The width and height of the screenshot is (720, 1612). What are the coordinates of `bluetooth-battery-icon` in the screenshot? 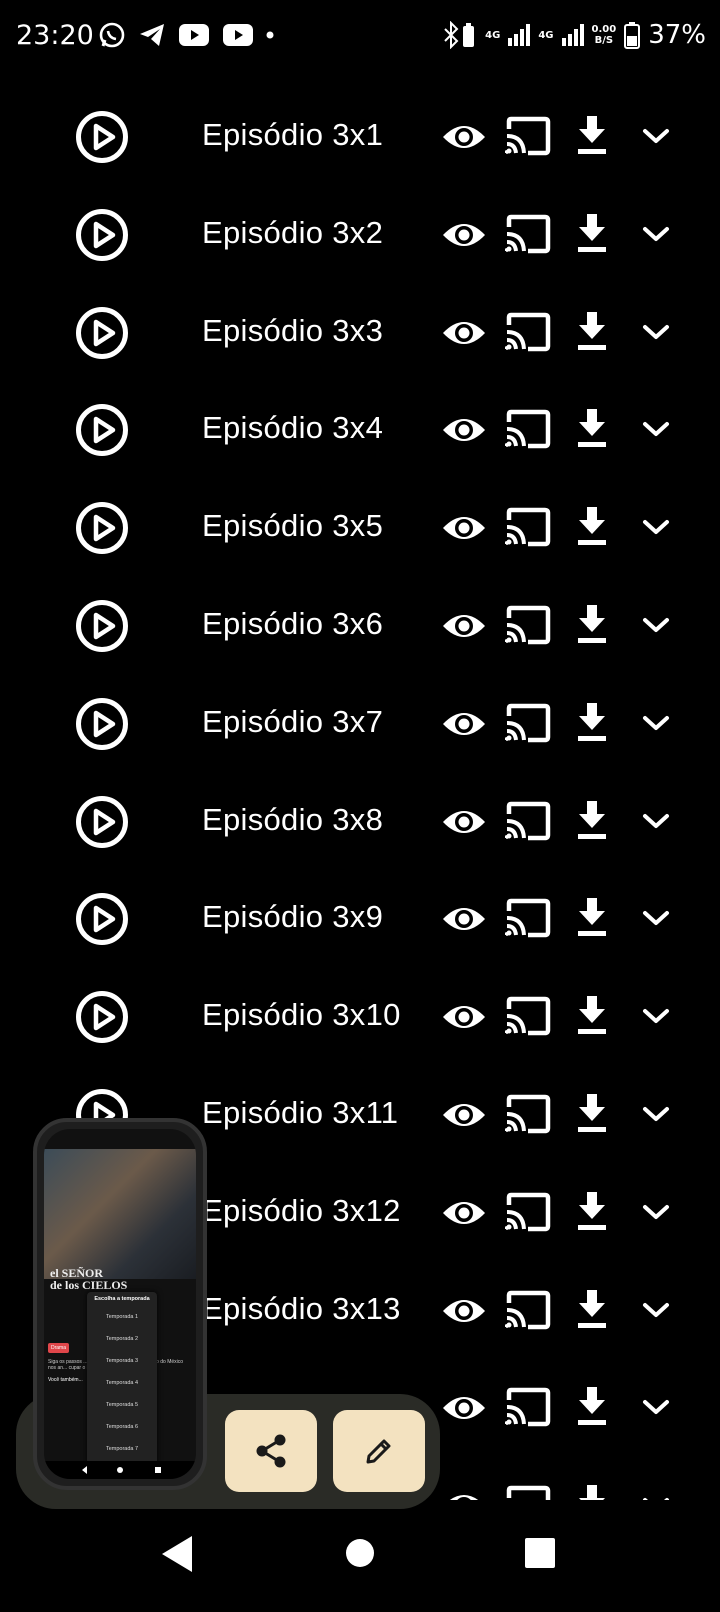 It's located at (459, 35).